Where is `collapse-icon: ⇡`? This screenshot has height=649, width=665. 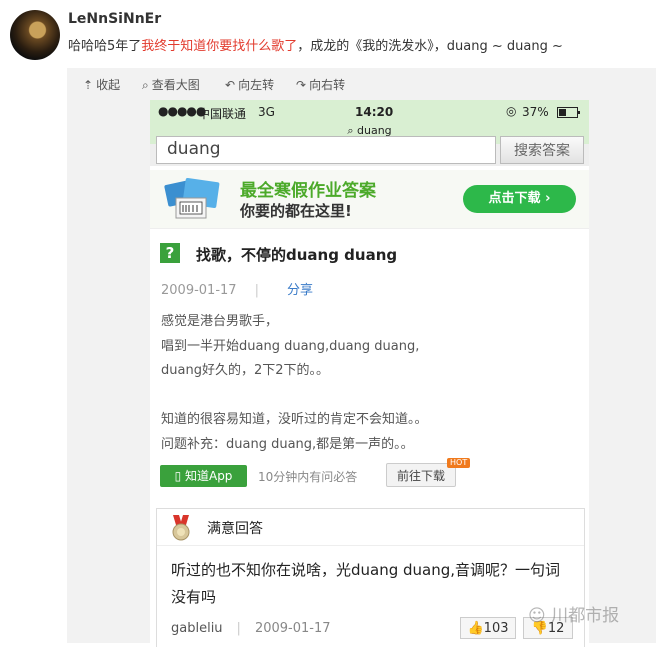
collapse-icon: ⇡ is located at coordinates (88, 85).